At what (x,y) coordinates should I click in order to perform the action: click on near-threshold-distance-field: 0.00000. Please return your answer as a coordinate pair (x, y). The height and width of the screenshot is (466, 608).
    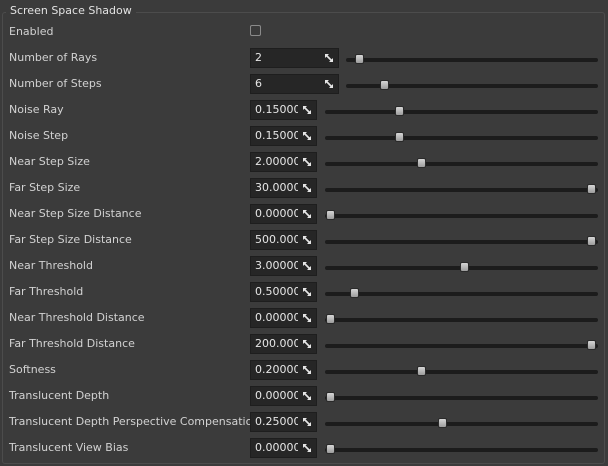
    Looking at the image, I should click on (283, 318).